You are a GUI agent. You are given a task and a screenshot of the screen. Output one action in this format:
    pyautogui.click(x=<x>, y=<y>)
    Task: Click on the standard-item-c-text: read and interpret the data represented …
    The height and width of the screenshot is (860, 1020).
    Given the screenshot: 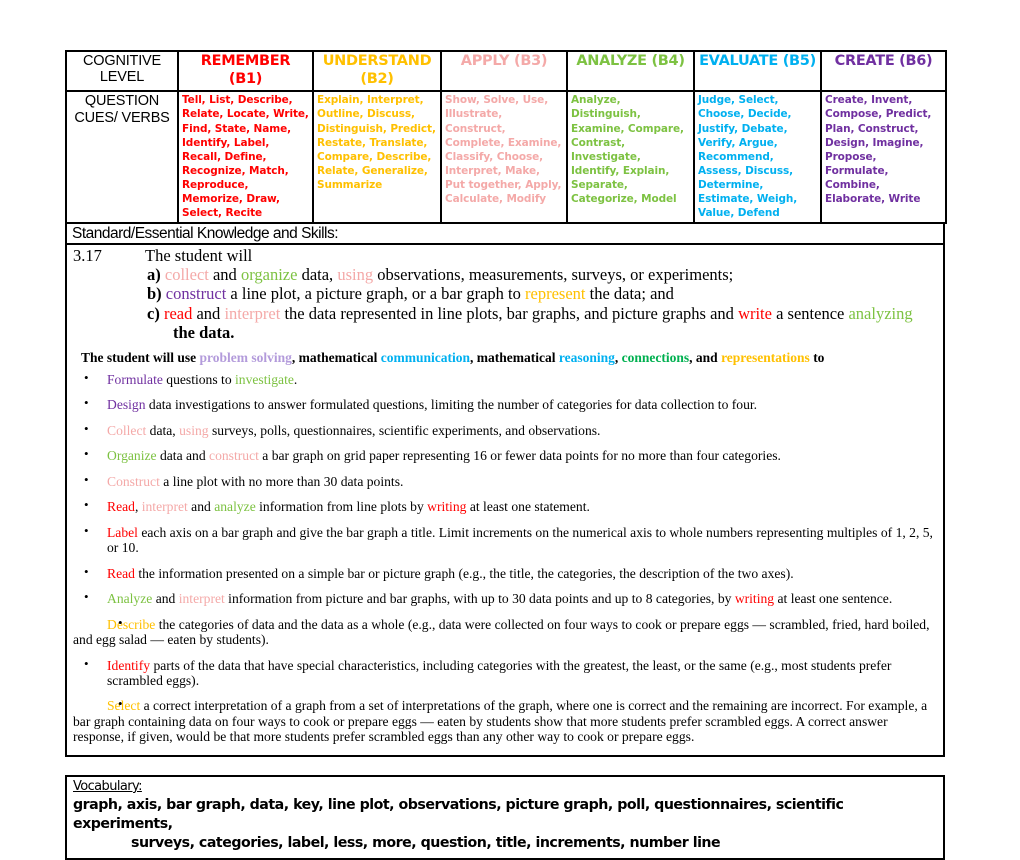 What is the action you would take?
    pyautogui.click(x=538, y=313)
    